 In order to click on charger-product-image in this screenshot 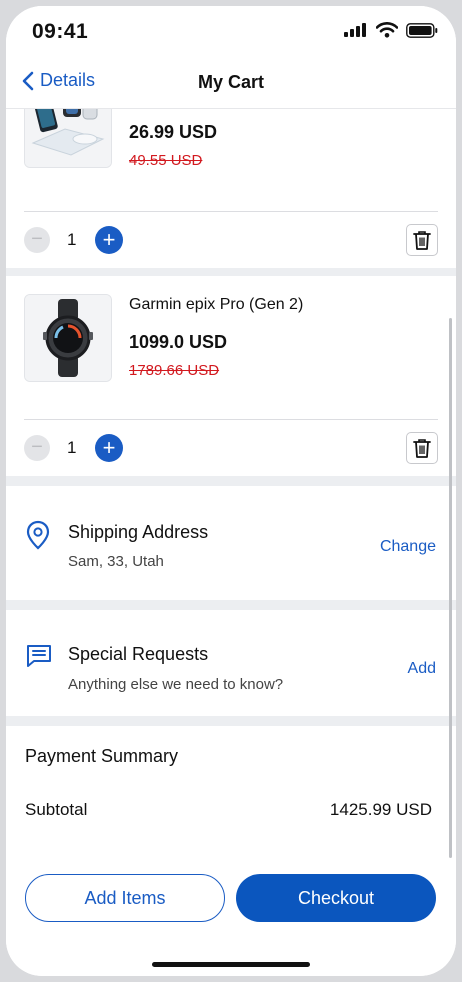, I will do `click(68, 137)`.